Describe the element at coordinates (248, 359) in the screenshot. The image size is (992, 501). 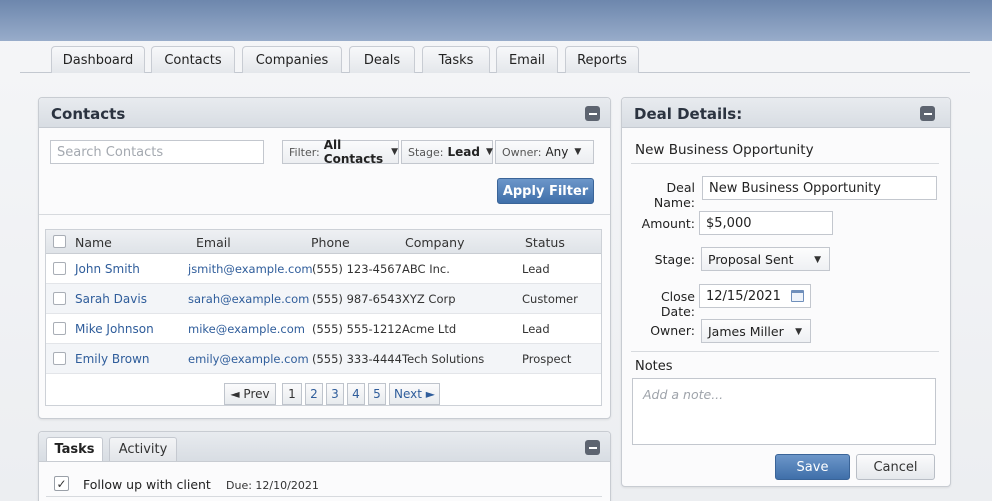
I see `contact-email-link: emily@example.com` at that location.